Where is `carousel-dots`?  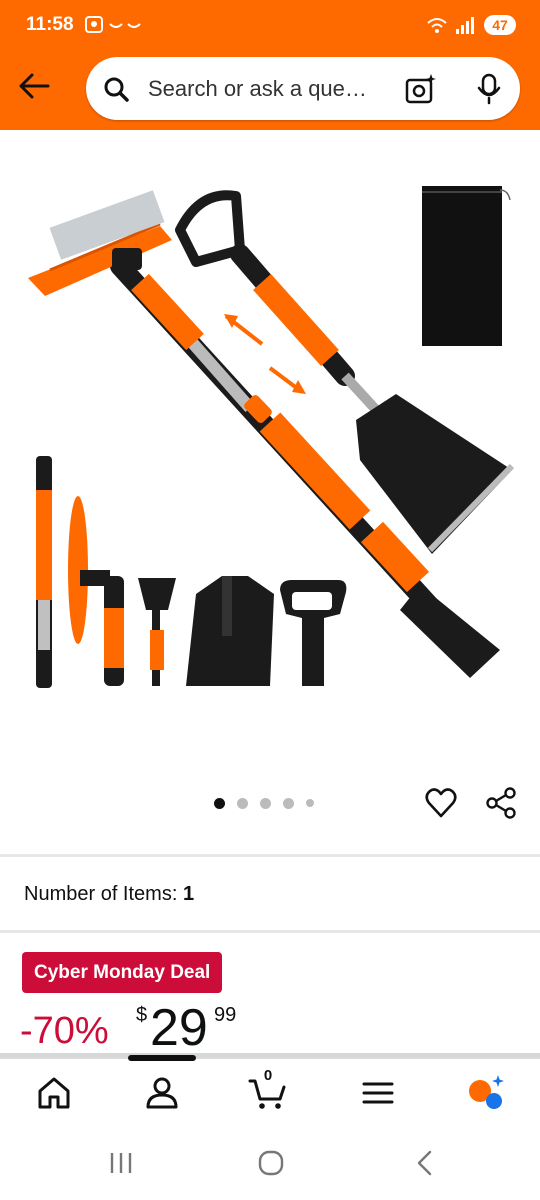 carousel-dots is located at coordinates (264, 803).